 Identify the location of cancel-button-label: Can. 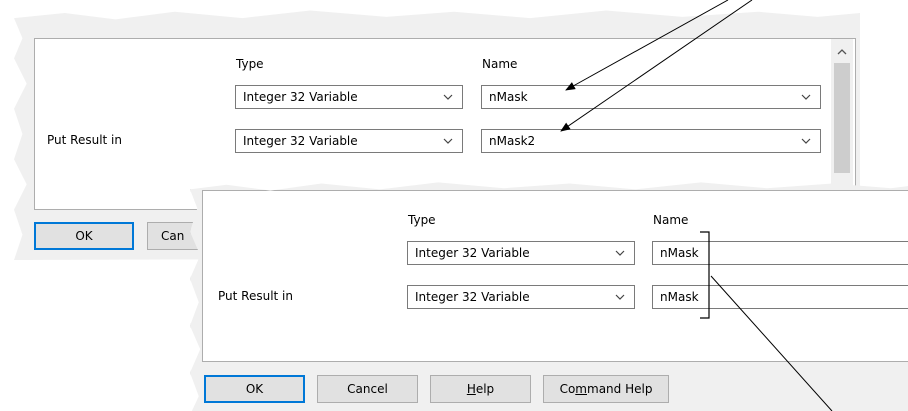
(173, 236).